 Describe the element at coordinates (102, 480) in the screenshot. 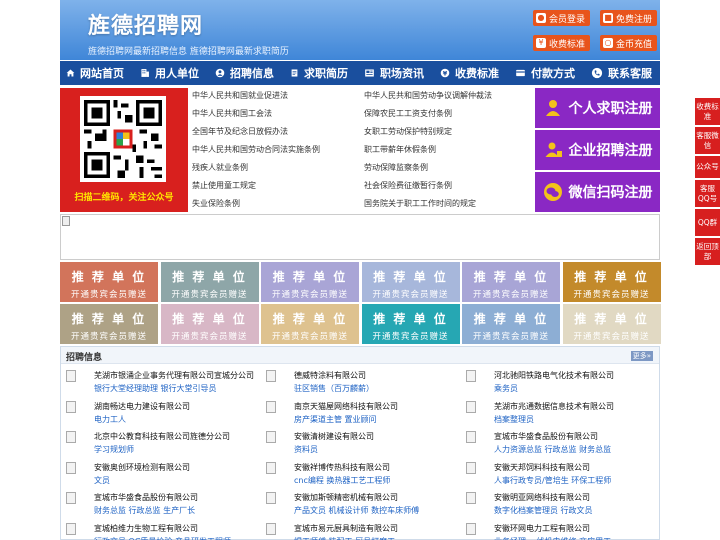

I see `job-positions: 文员` at that location.